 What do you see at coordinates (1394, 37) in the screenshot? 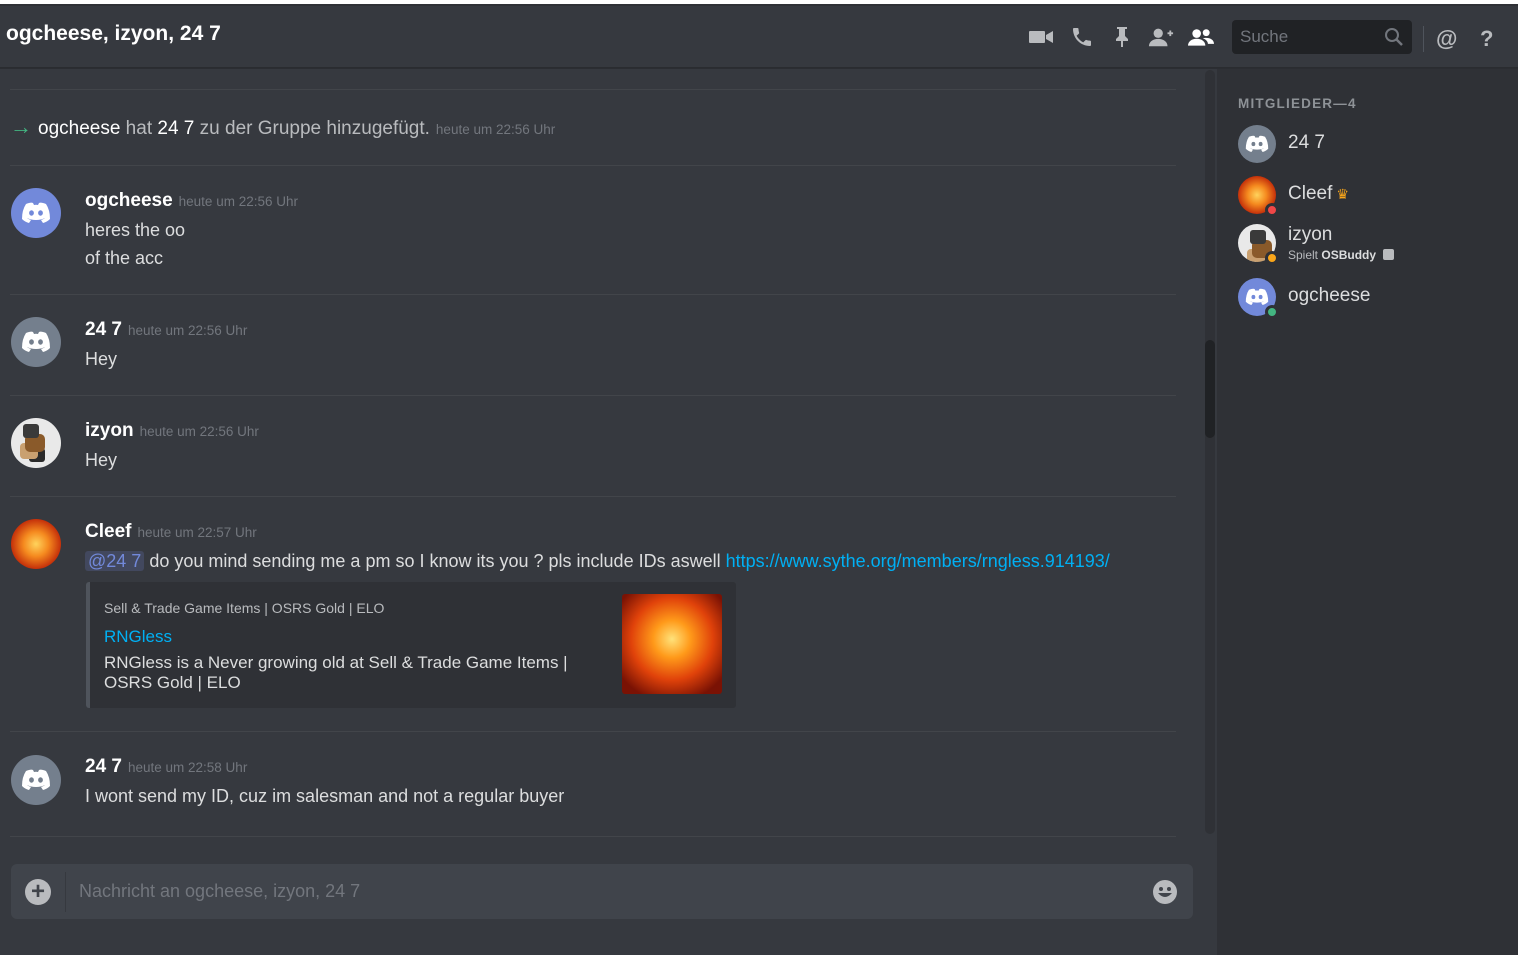
I see `search-icon` at bounding box center [1394, 37].